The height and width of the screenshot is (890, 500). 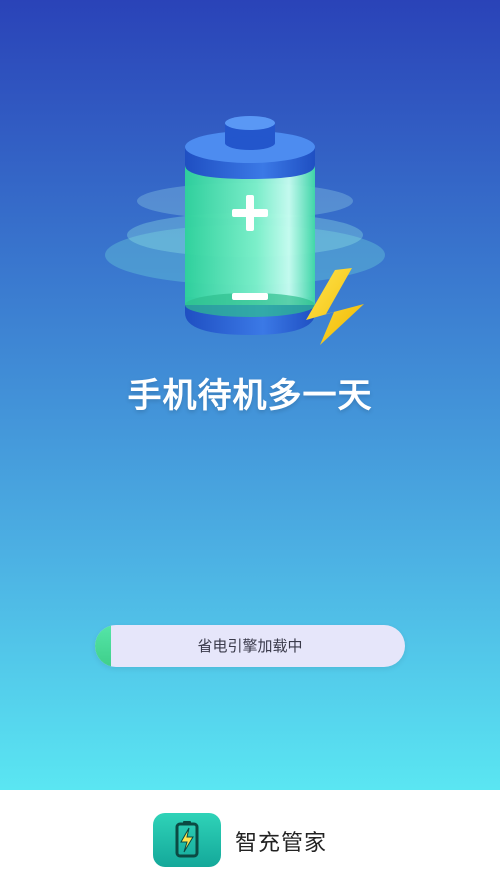 I want to click on battery-bolt-icon, so click(x=187, y=839).